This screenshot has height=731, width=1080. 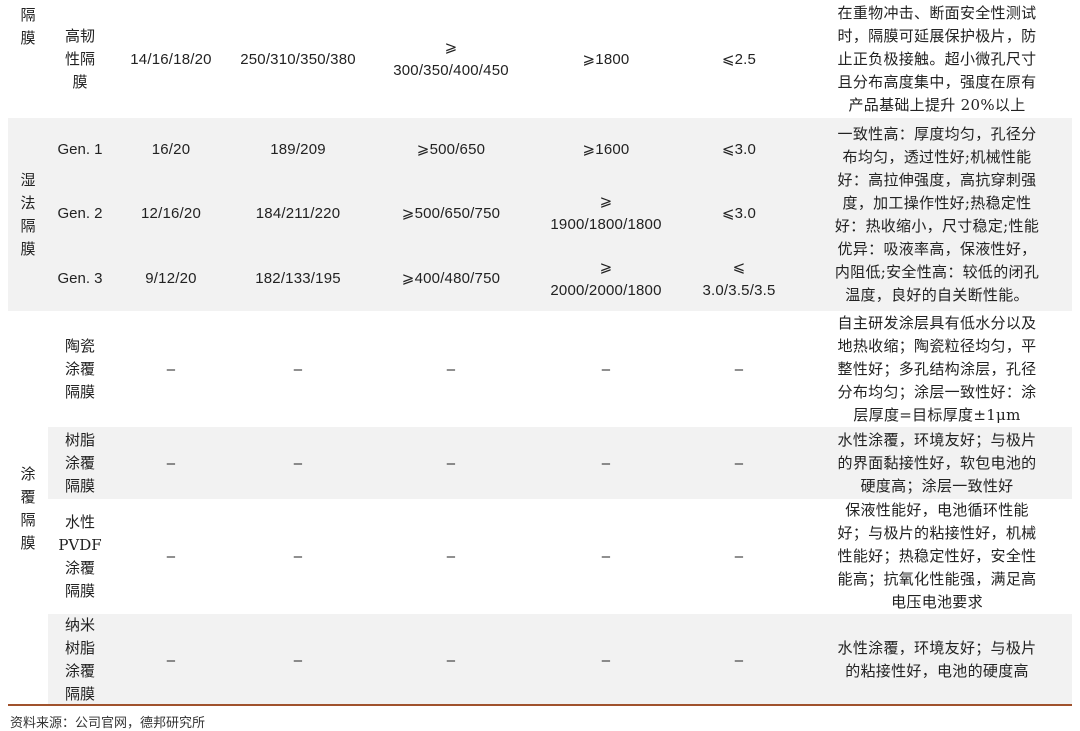 What do you see at coordinates (540, 705) in the screenshot?
I see `table-bottom-rule` at bounding box center [540, 705].